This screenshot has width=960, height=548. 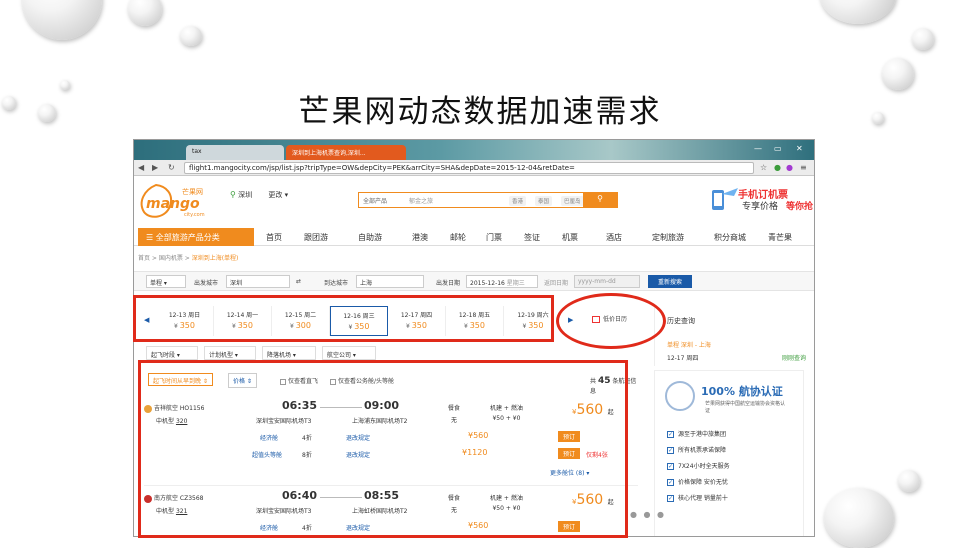 What do you see at coordinates (171, 258) in the screenshot?
I see `breadcrumb-mid: 国内机票` at bounding box center [171, 258].